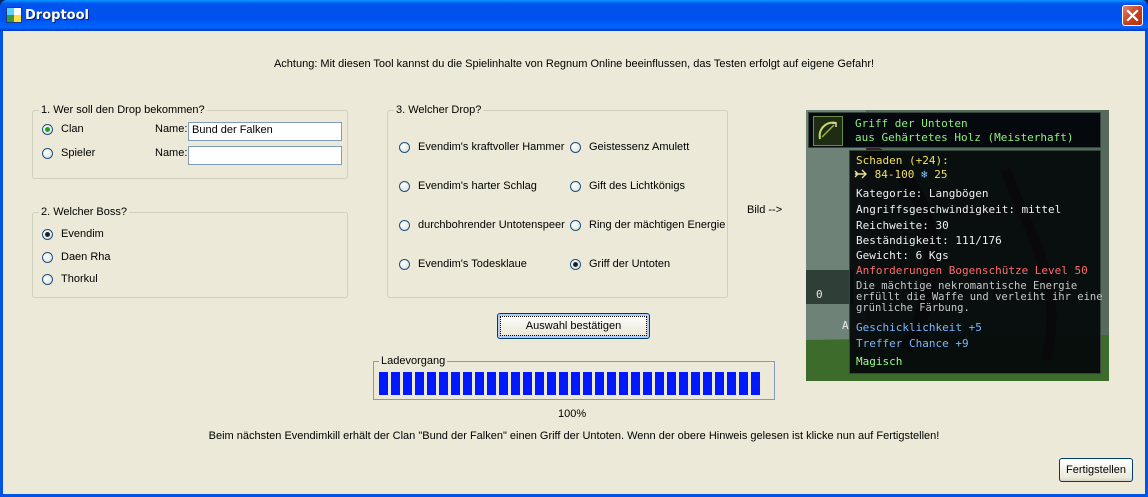  What do you see at coordinates (911, 123) in the screenshot?
I see `item-name: Griff der Untoten` at bounding box center [911, 123].